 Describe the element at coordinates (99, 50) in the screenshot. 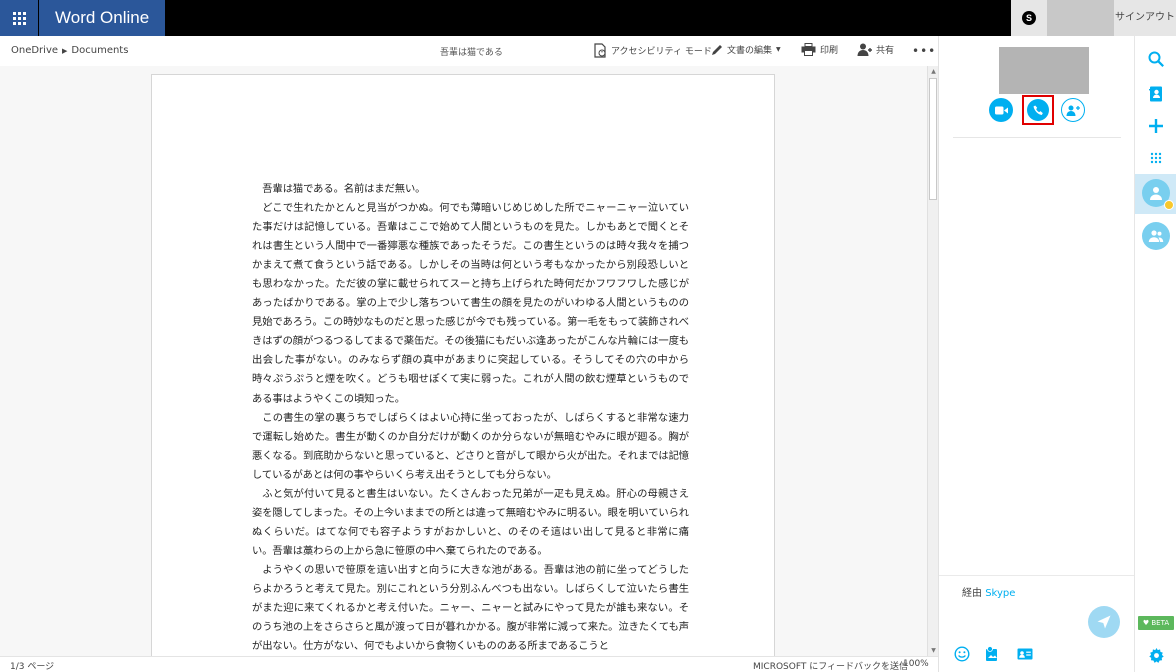

I see `breadcrumb-documents: Documents` at that location.